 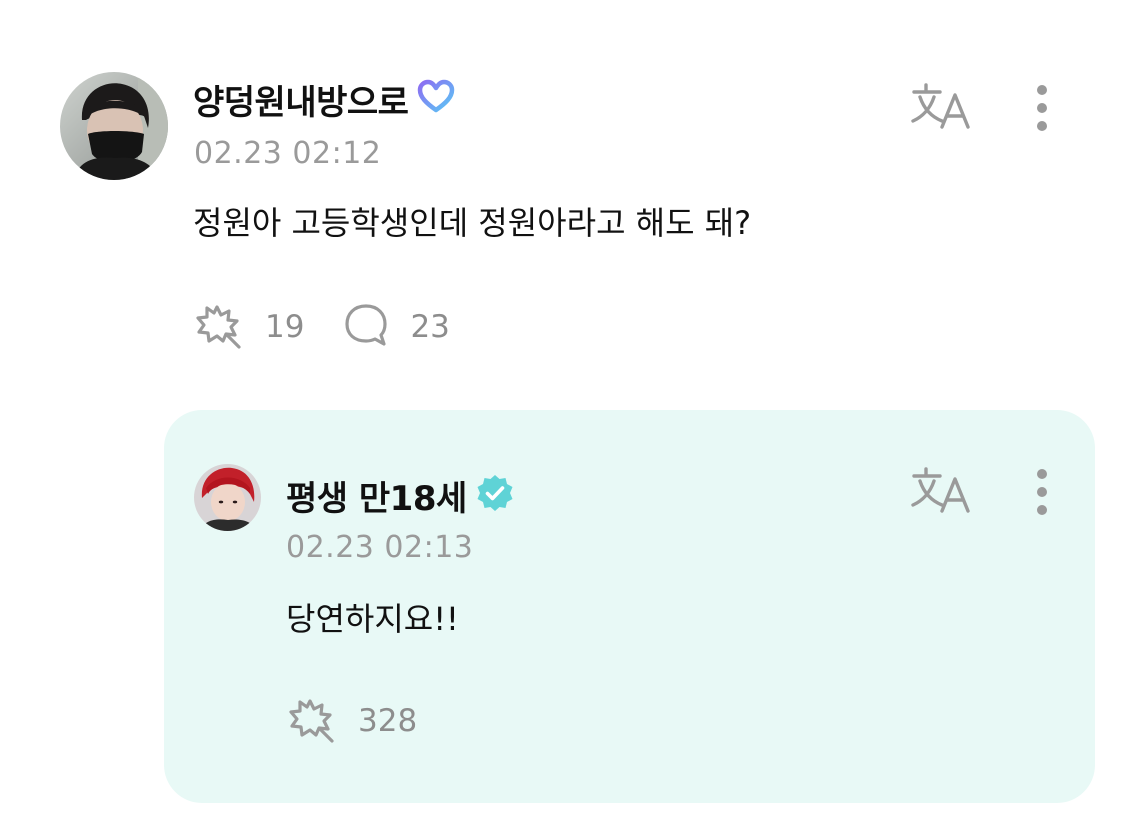 I want to click on post-comment-button: 23, so click(x=396, y=327).